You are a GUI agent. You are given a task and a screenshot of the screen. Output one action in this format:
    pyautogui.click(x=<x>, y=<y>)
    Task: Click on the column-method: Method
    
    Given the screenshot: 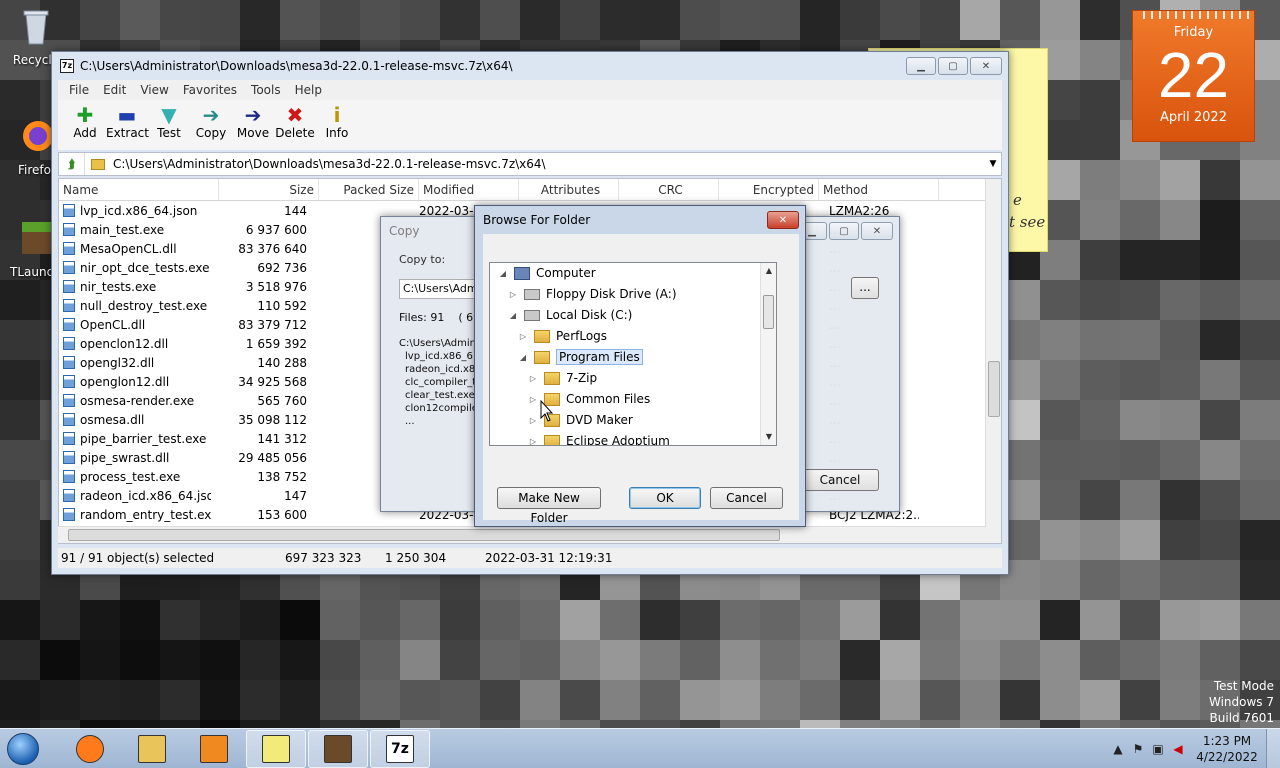 What is the action you would take?
    pyautogui.click(x=879, y=189)
    